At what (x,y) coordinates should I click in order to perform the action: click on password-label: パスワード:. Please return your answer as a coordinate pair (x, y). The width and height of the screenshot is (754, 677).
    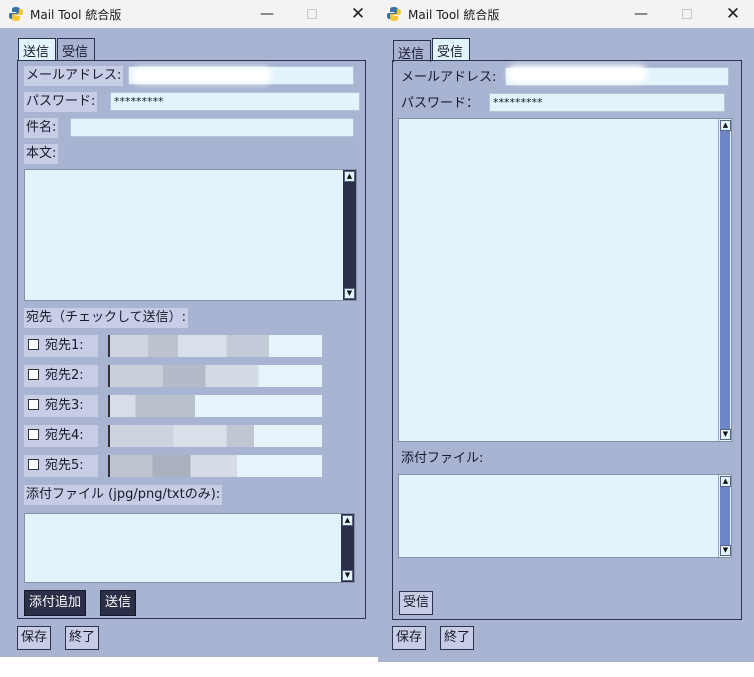
    Looking at the image, I should click on (61, 102).